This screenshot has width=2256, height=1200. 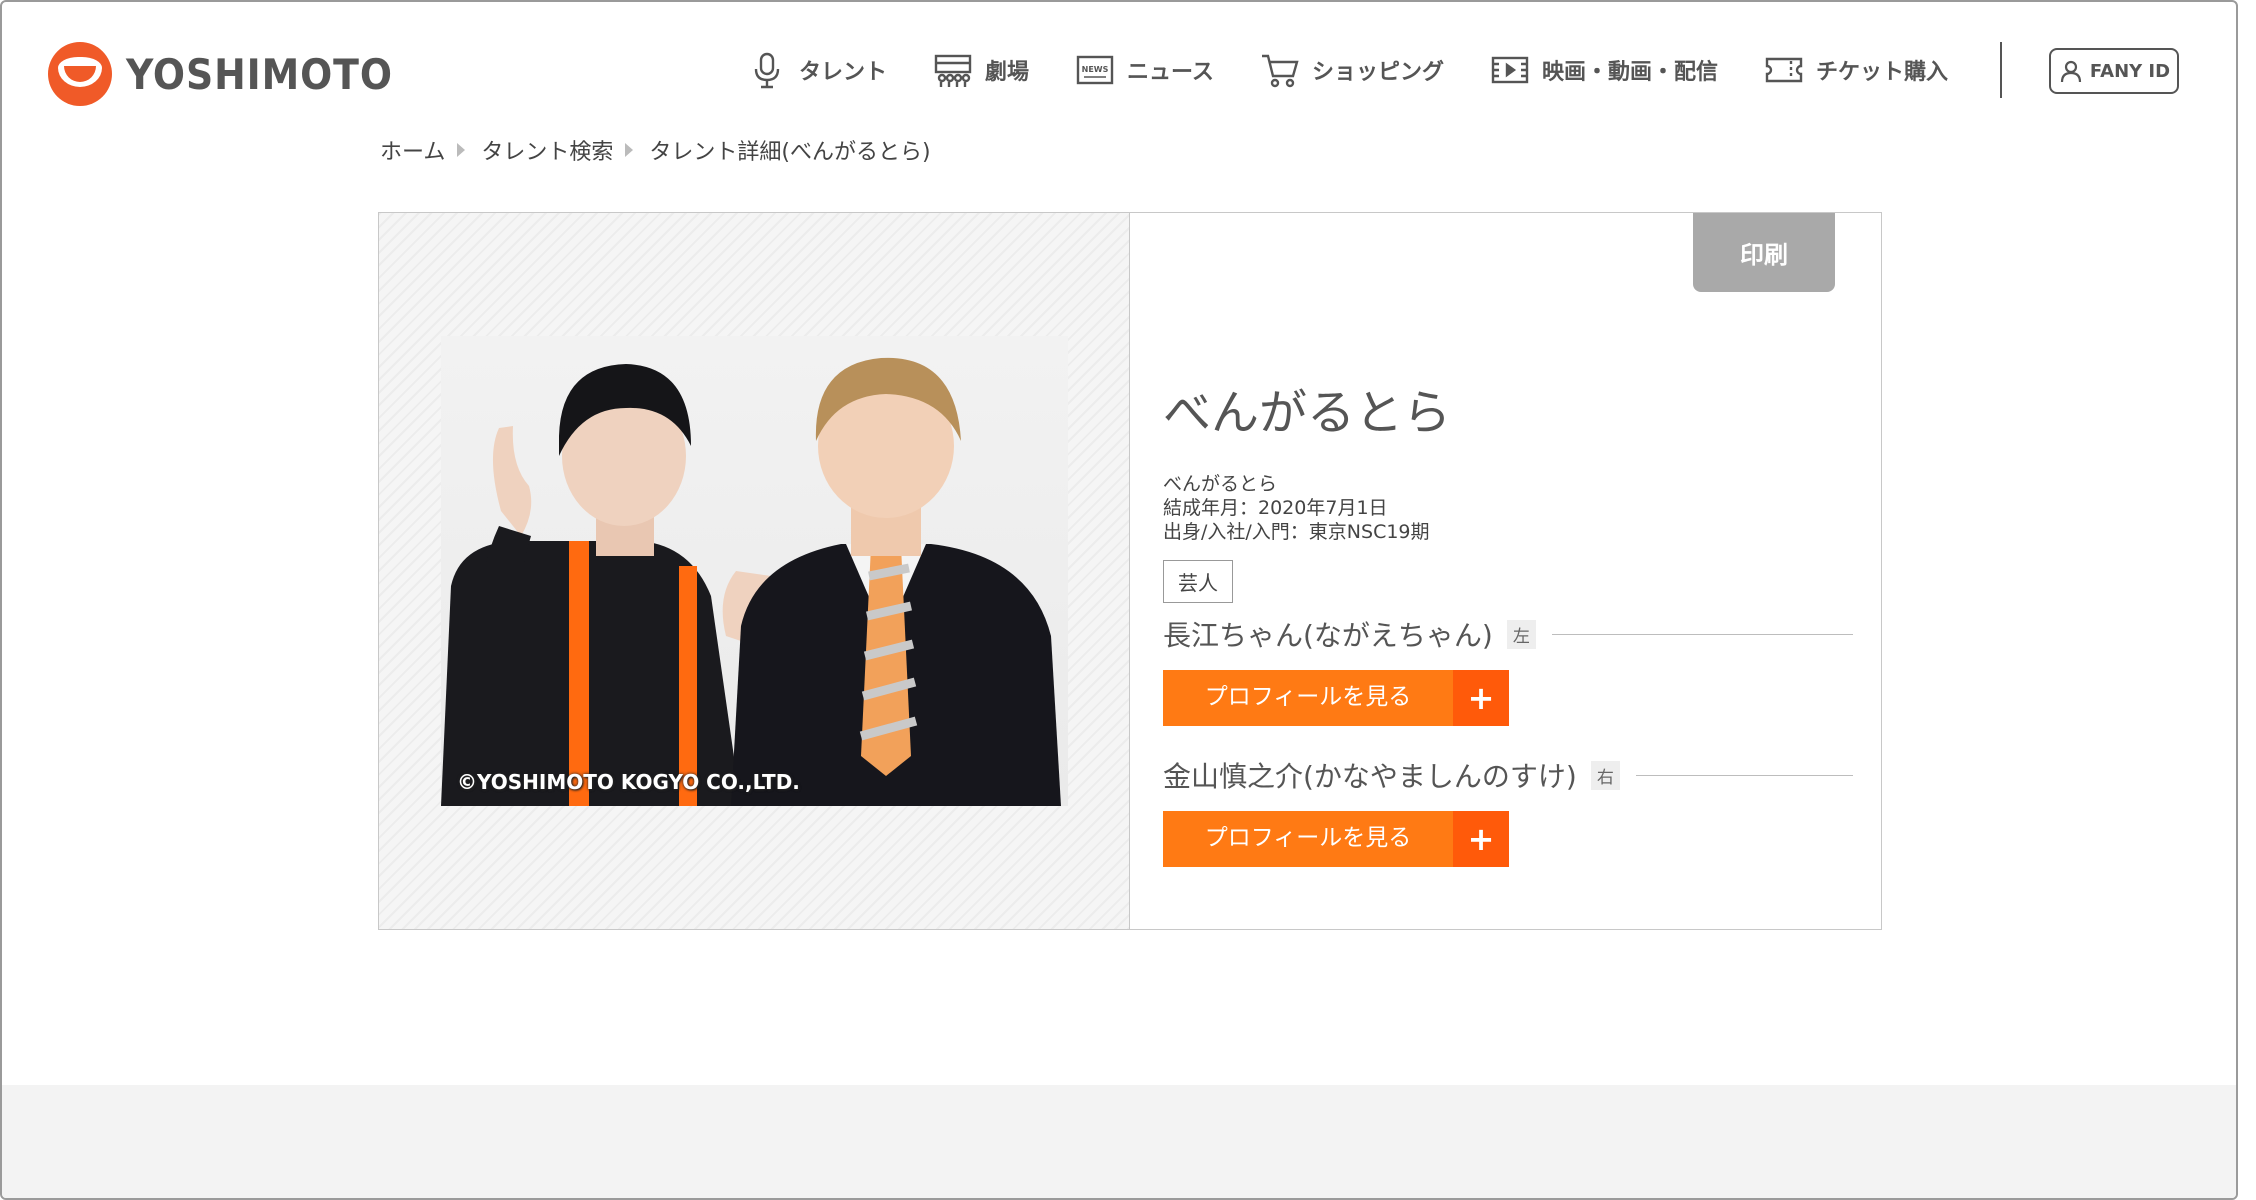 What do you see at coordinates (259, 74) in the screenshot?
I see `logo-text: YOSHIMOTO` at bounding box center [259, 74].